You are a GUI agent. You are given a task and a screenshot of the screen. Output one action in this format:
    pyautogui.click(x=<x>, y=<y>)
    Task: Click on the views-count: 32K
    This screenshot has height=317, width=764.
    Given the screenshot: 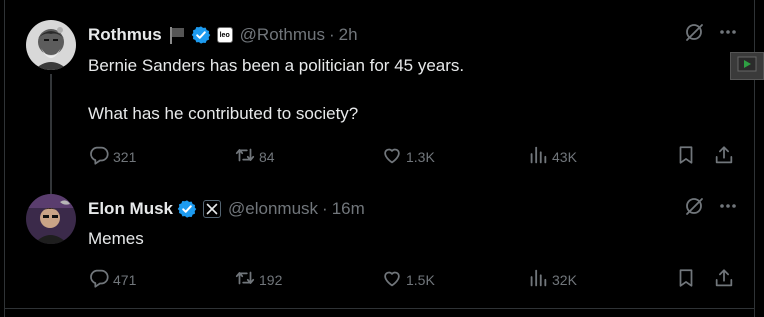 What is the action you would take?
    pyautogui.click(x=564, y=279)
    